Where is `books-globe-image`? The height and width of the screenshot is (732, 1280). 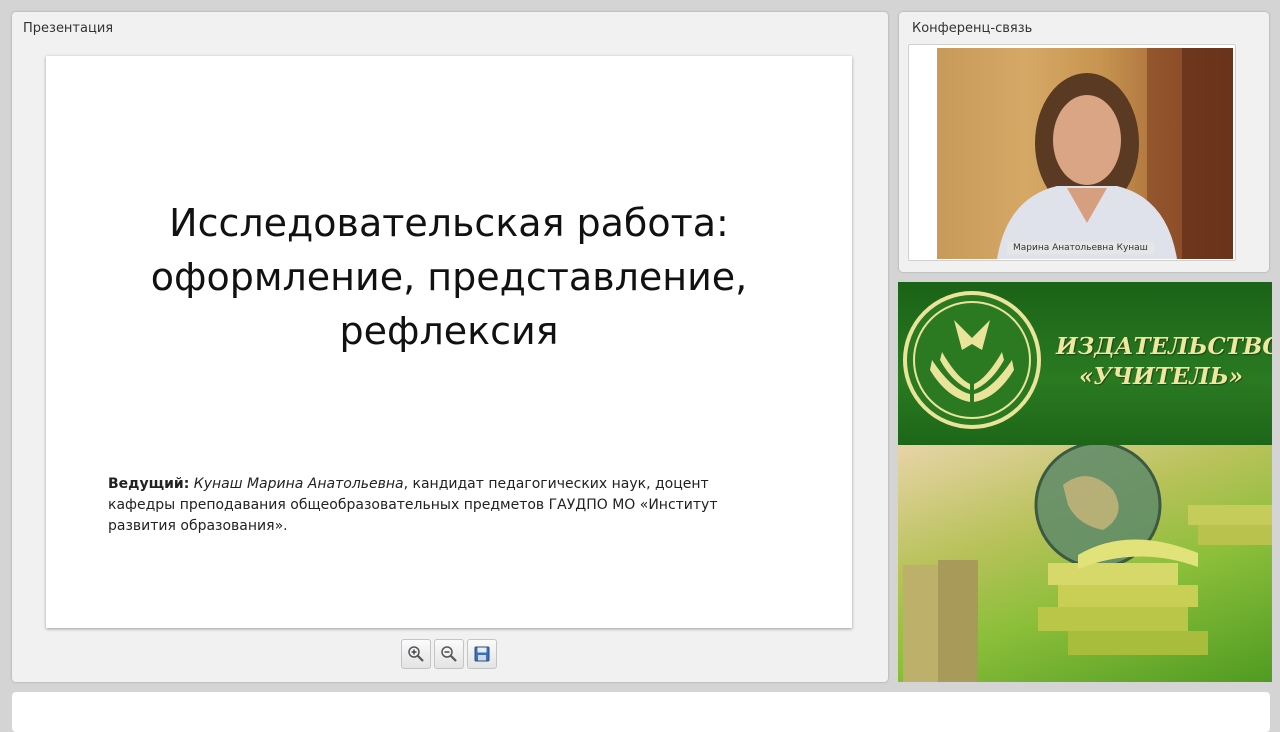
books-globe-image is located at coordinates (1087, 563).